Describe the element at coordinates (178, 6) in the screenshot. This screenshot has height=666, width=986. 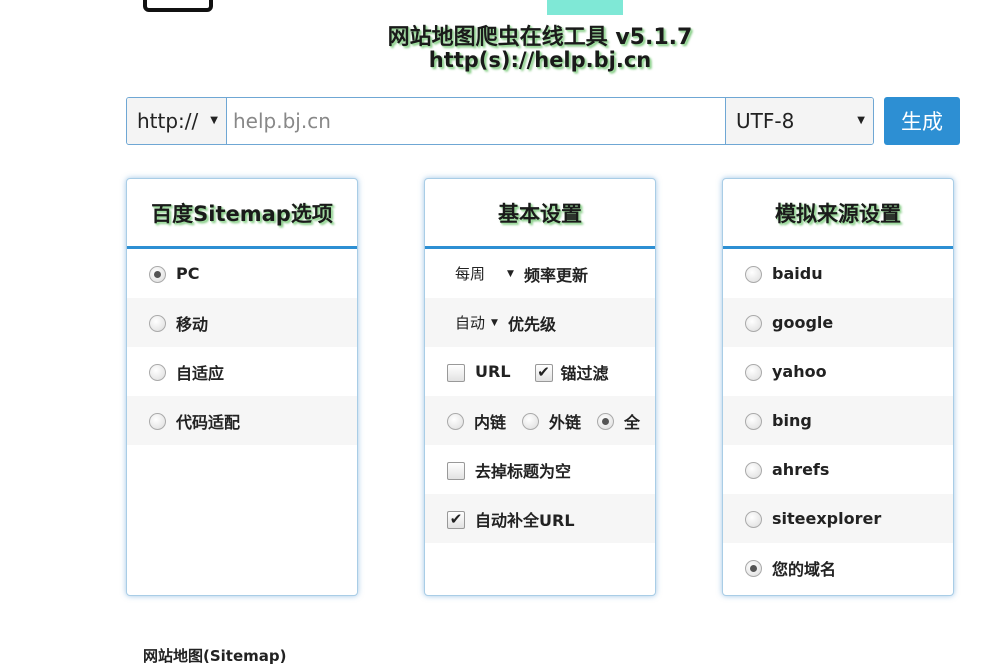
I see `logo` at that location.